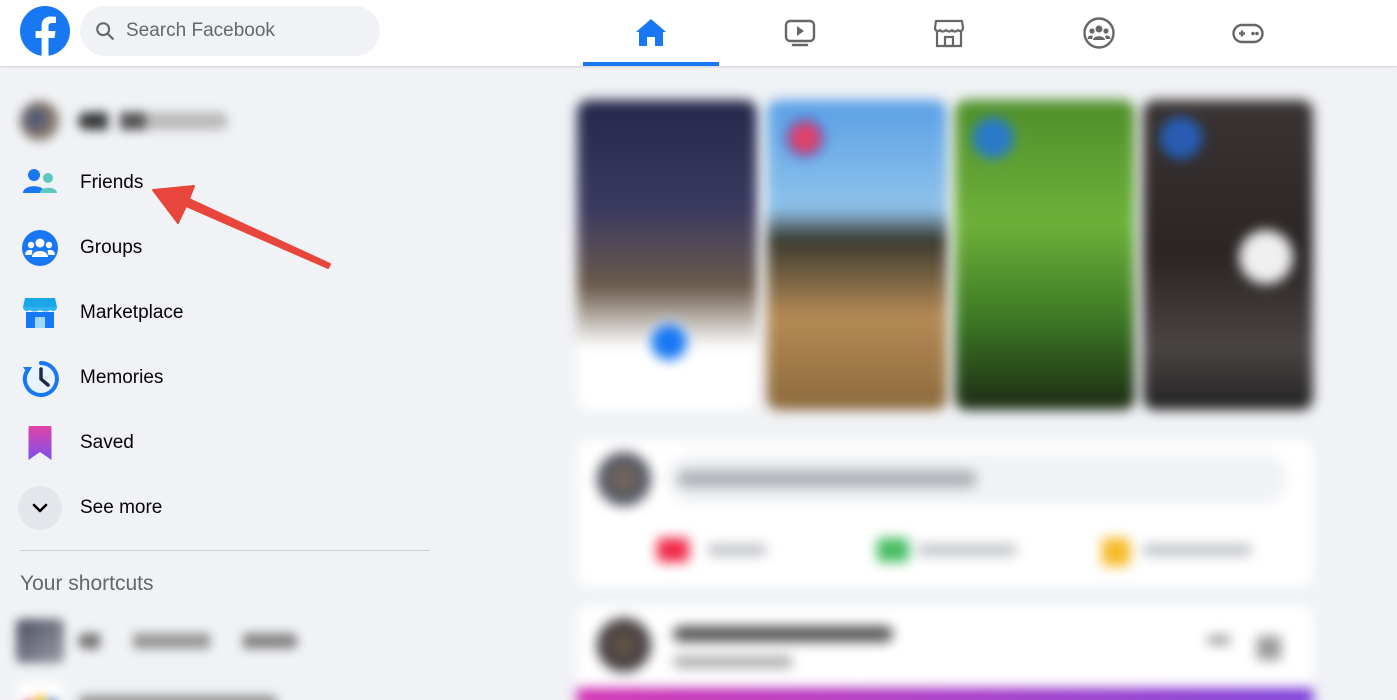 The width and height of the screenshot is (1397, 700). I want to click on tab-home, so click(651, 33).